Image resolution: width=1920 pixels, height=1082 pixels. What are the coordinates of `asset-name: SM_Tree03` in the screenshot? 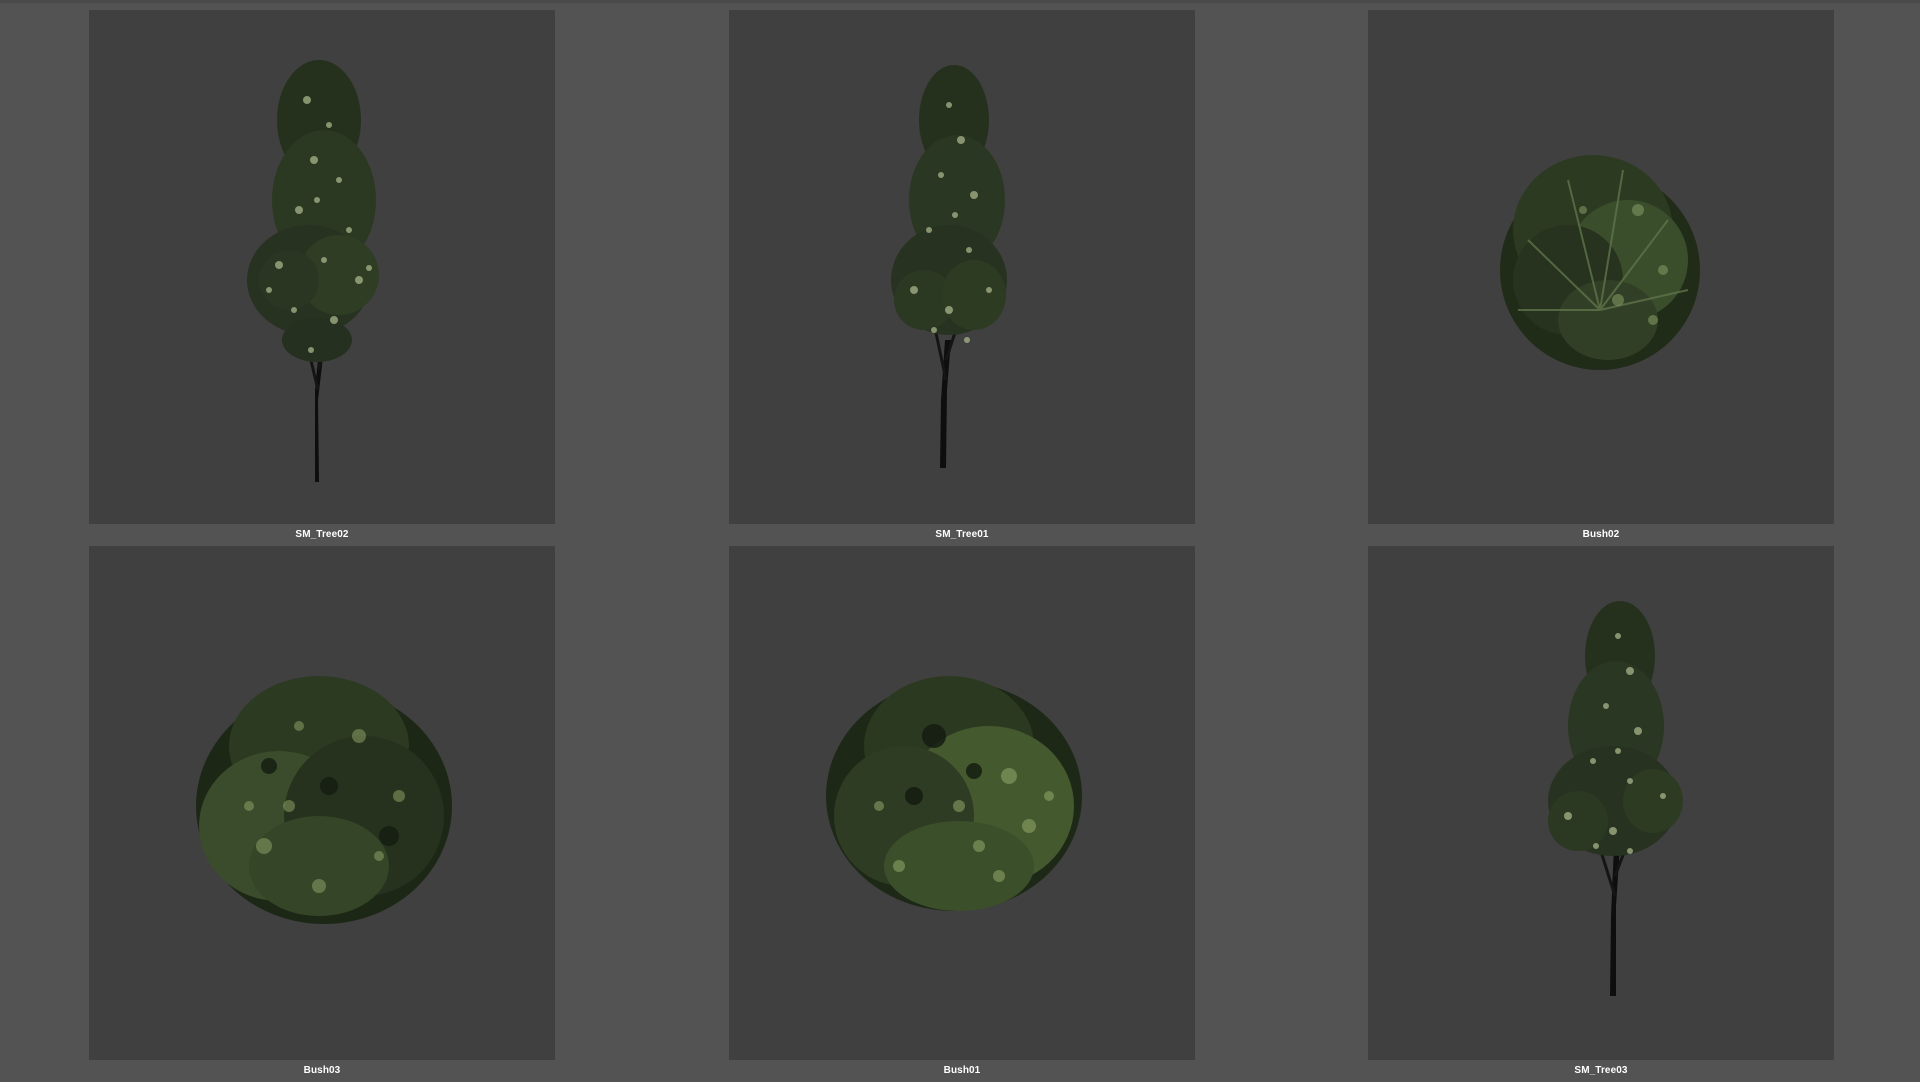 It's located at (1601, 1070).